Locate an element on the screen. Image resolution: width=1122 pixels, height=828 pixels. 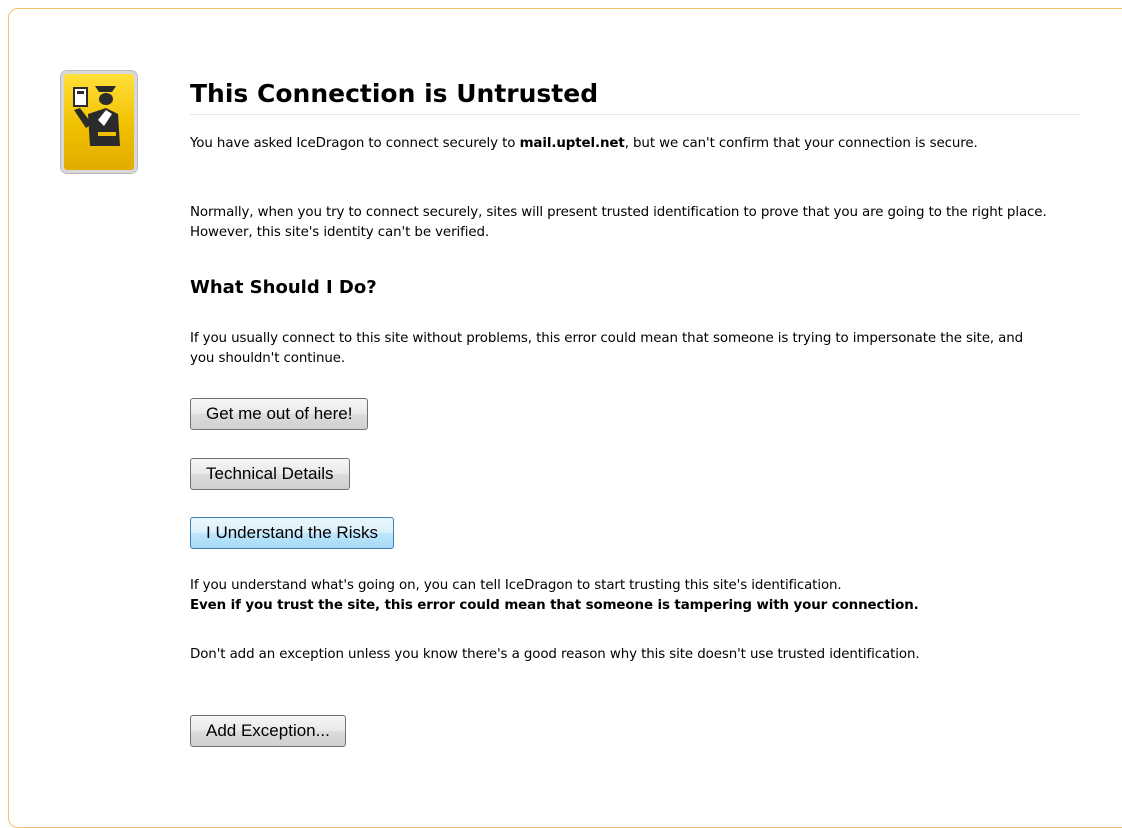
host-name: mail.uptel.net is located at coordinates (572, 143).